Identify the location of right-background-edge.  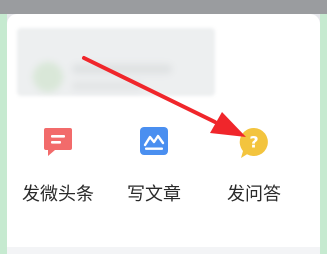
(323, 134).